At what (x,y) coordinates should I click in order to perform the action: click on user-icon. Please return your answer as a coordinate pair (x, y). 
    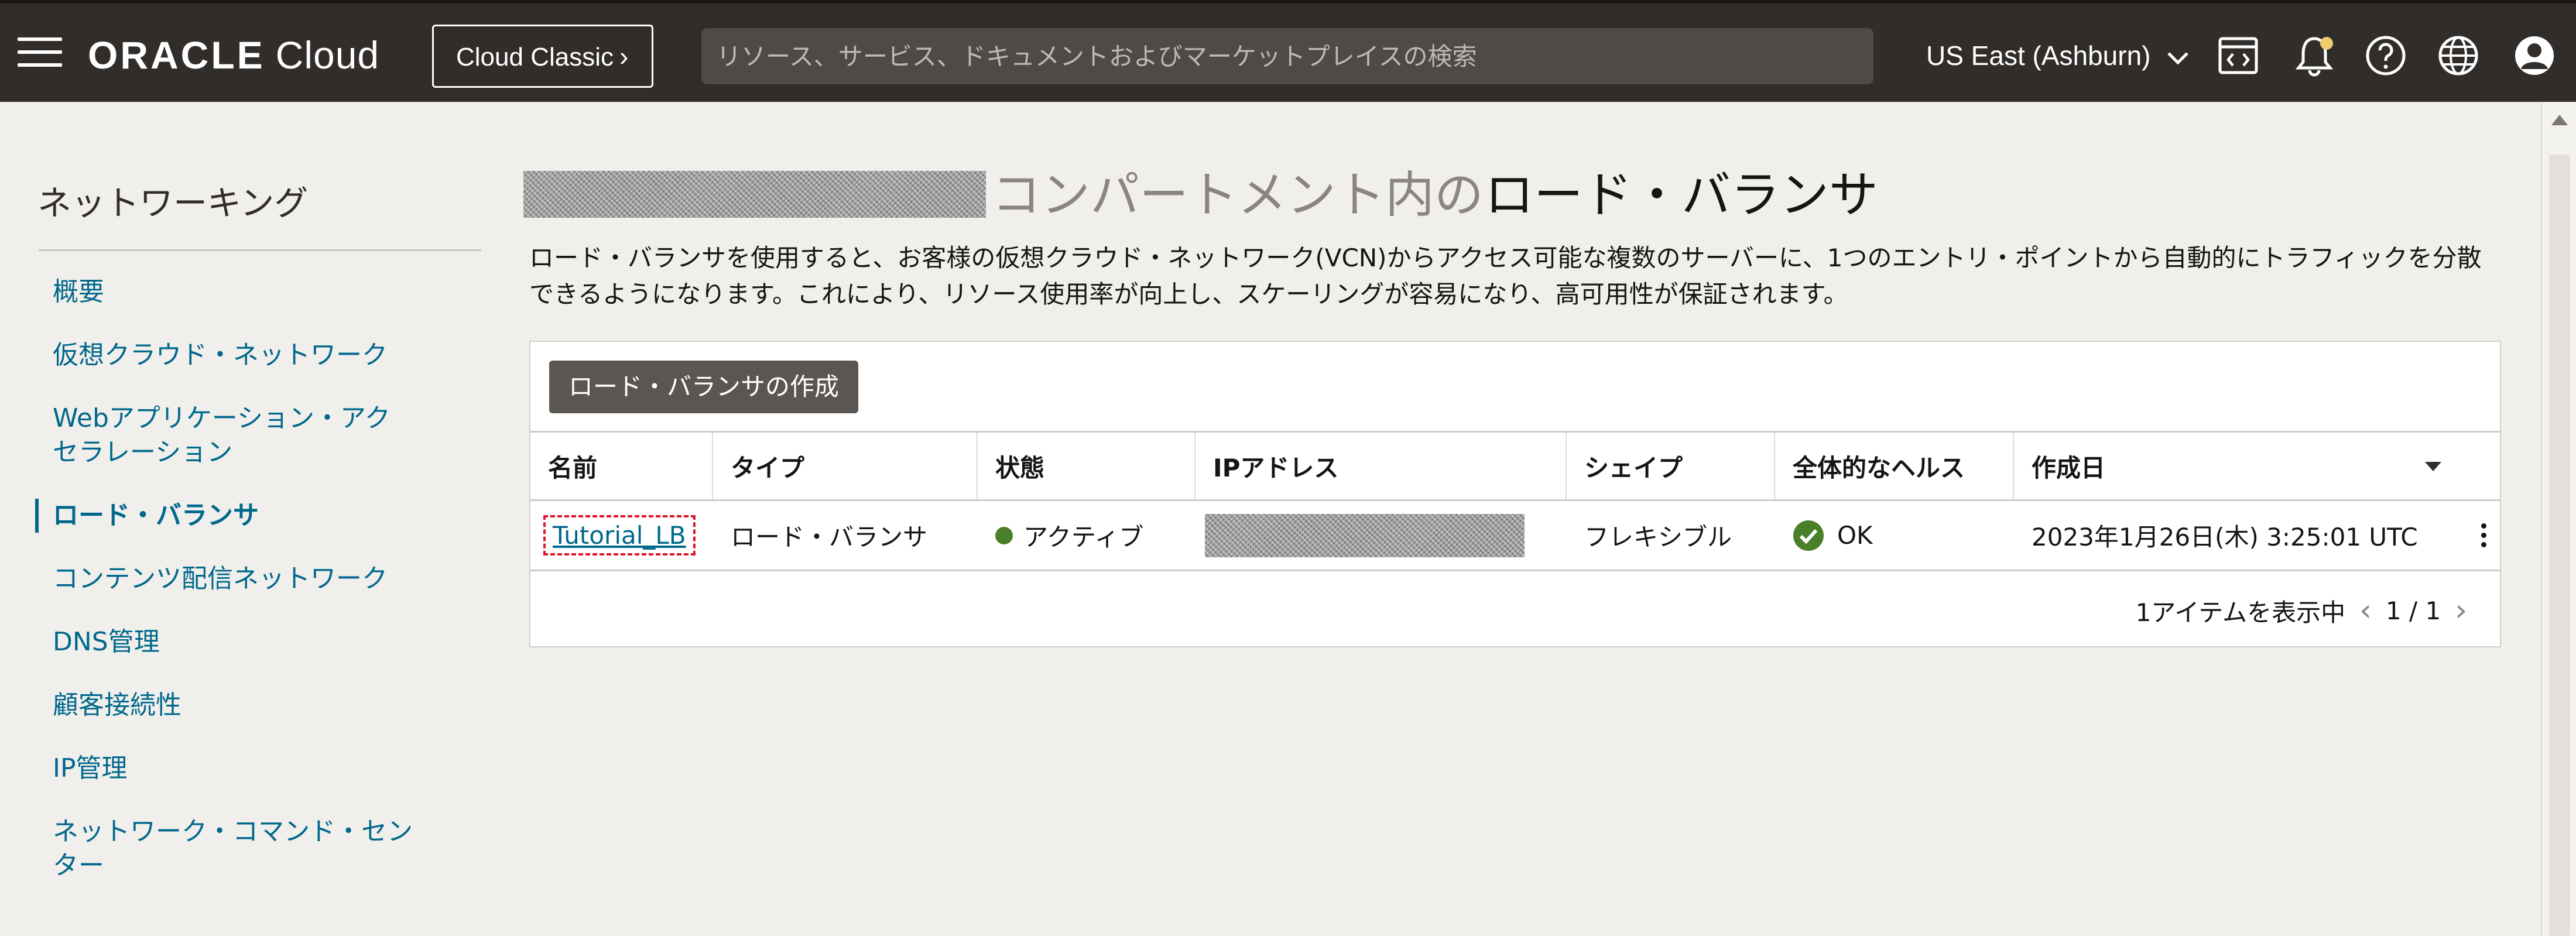
    Looking at the image, I should click on (2534, 55).